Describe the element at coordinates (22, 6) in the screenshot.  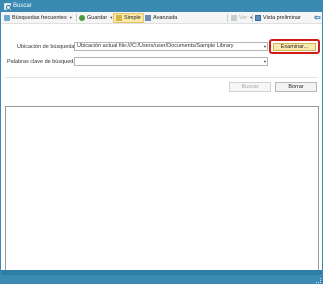
I see `window-title: Buscar` at that location.